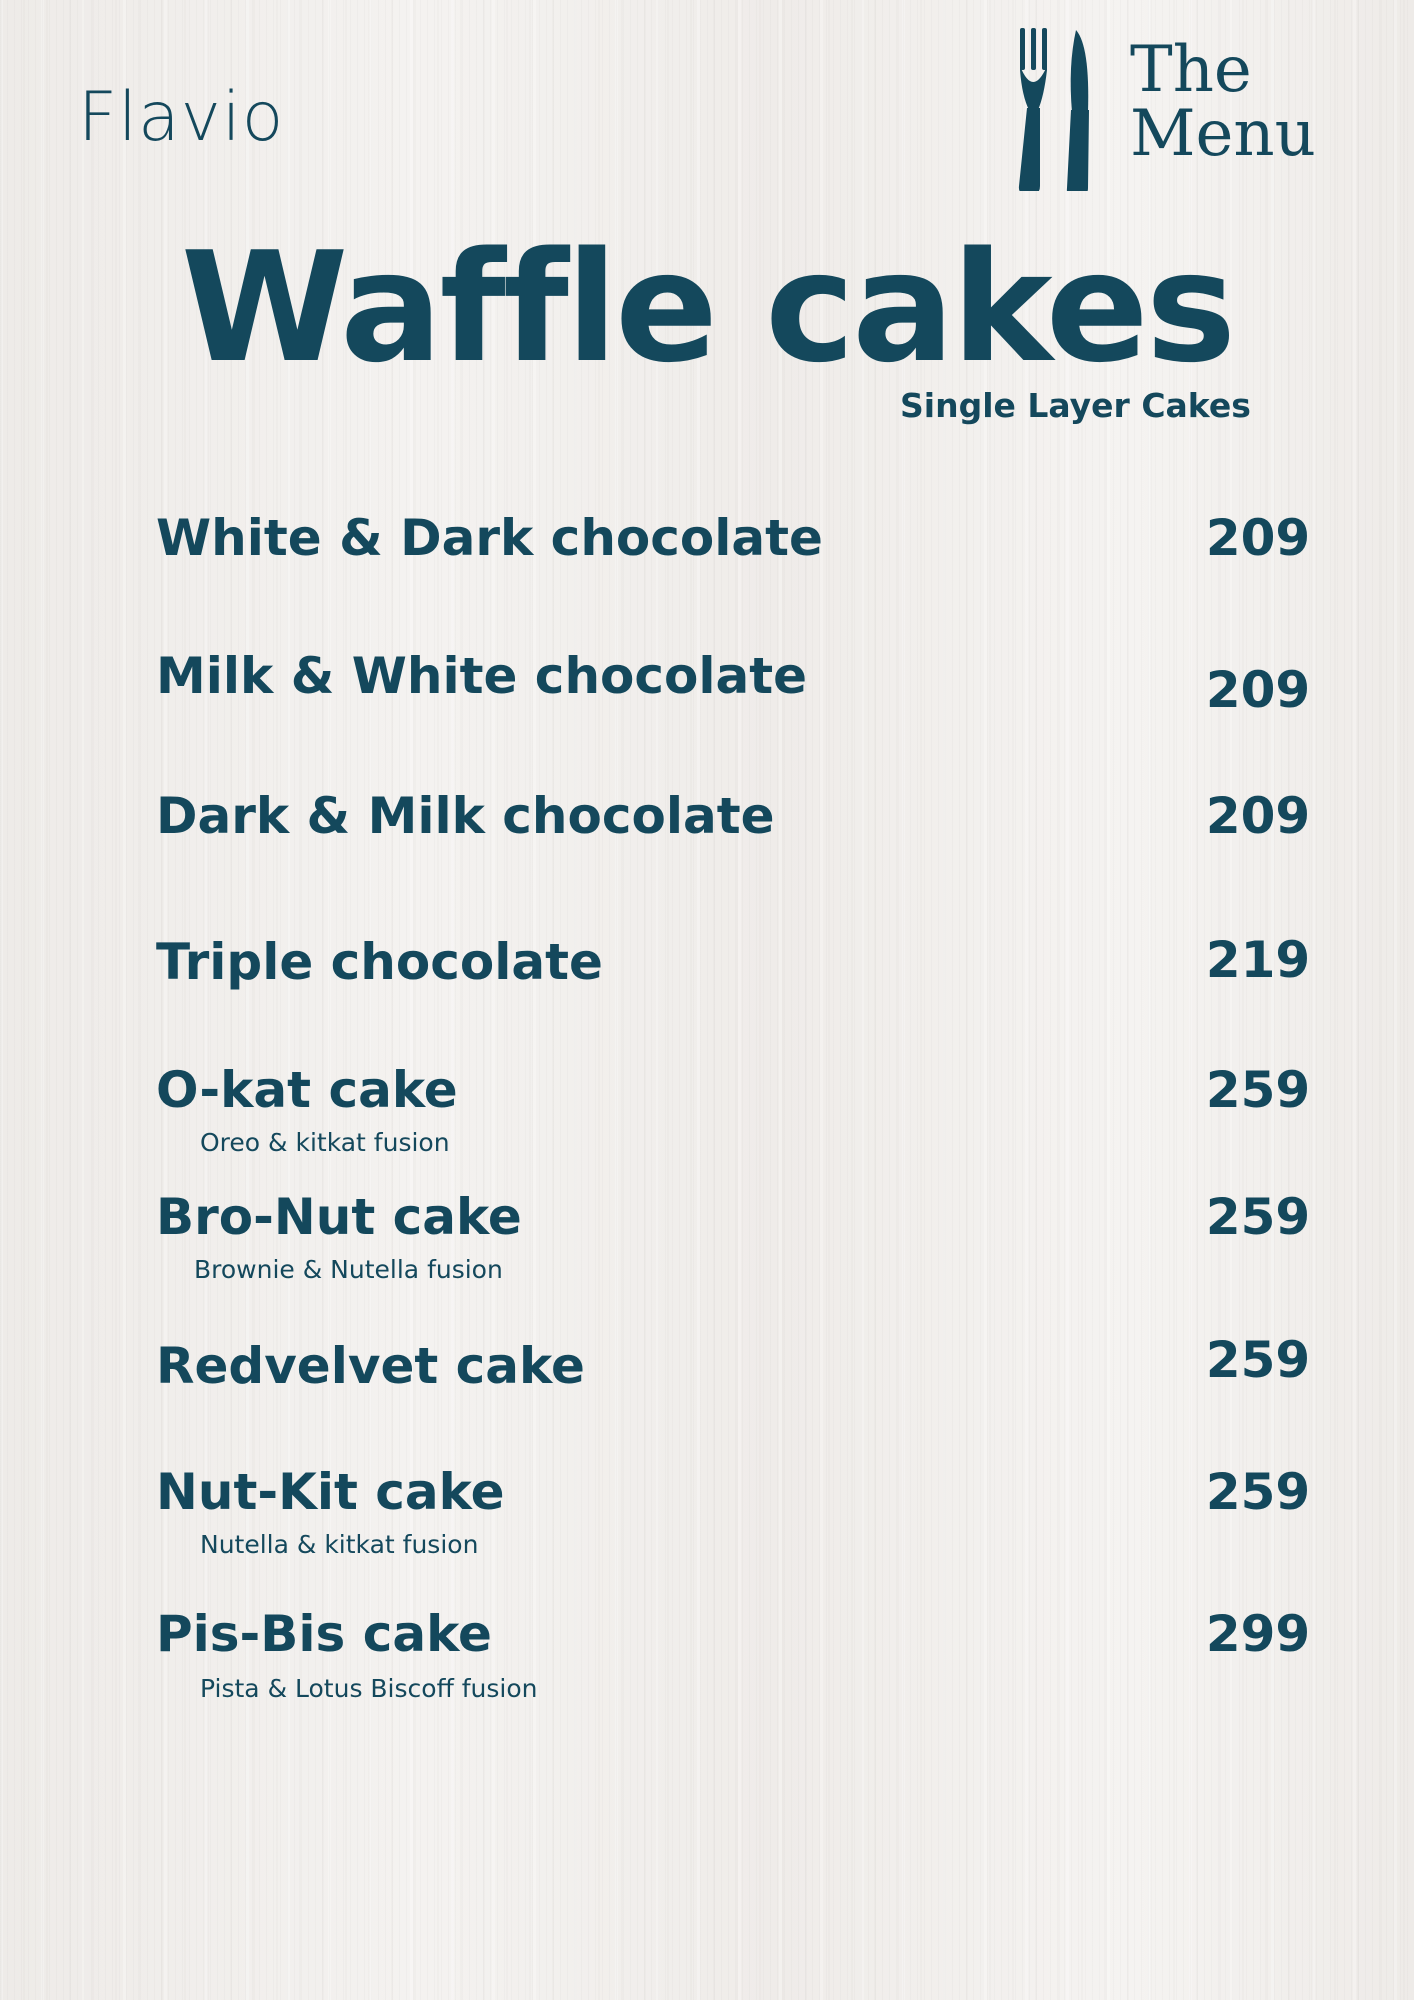 The width and height of the screenshot is (1414, 2000). What do you see at coordinates (708, 307) in the screenshot?
I see `page-title: Waffle cakes` at bounding box center [708, 307].